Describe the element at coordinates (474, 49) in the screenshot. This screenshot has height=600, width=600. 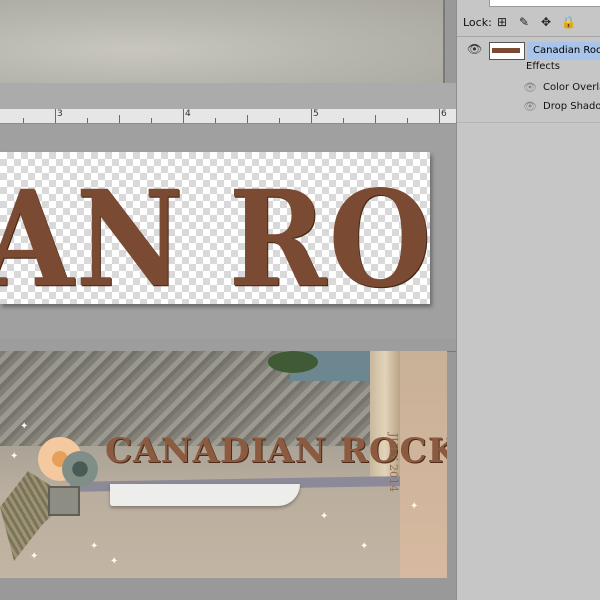
I see `visibility-eye-icon: 👁` at that location.